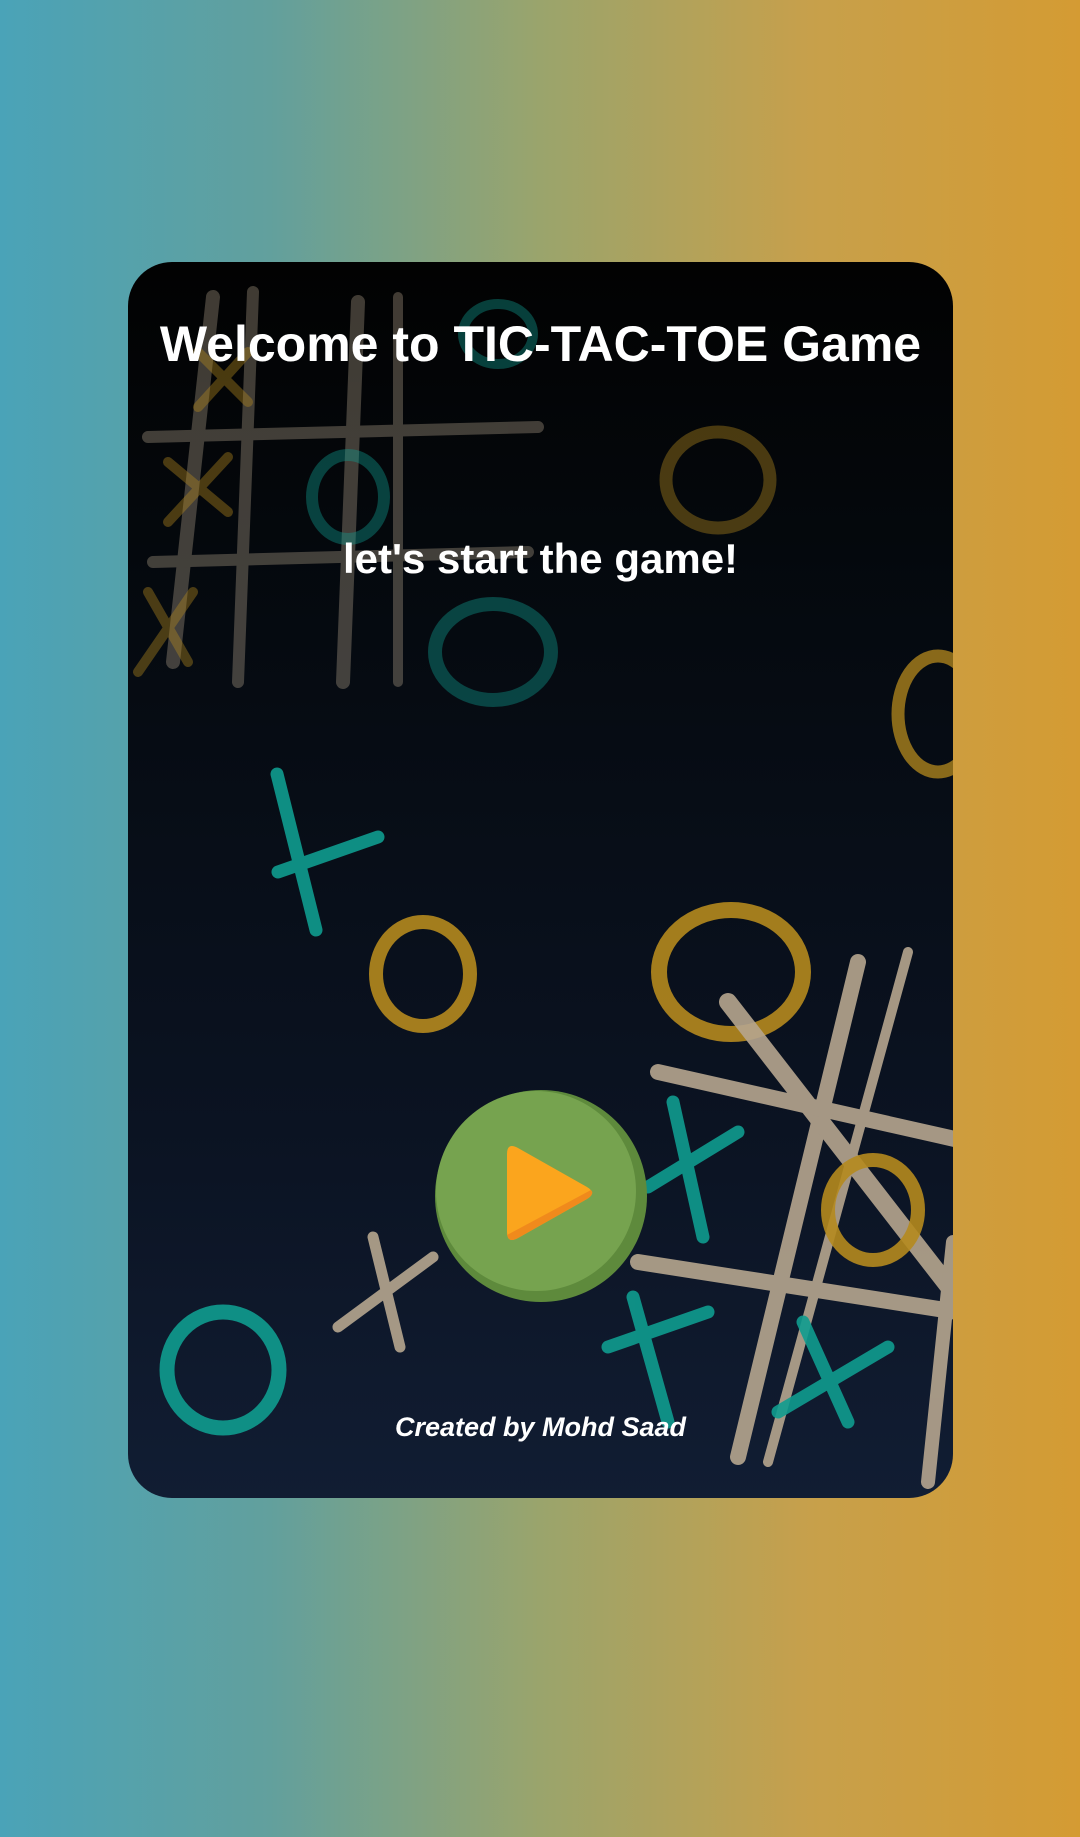 This screenshot has height=1837, width=1080. What do you see at coordinates (540, 344) in the screenshot?
I see `page-title: Welcome to TIC-TAC-TOE Game` at bounding box center [540, 344].